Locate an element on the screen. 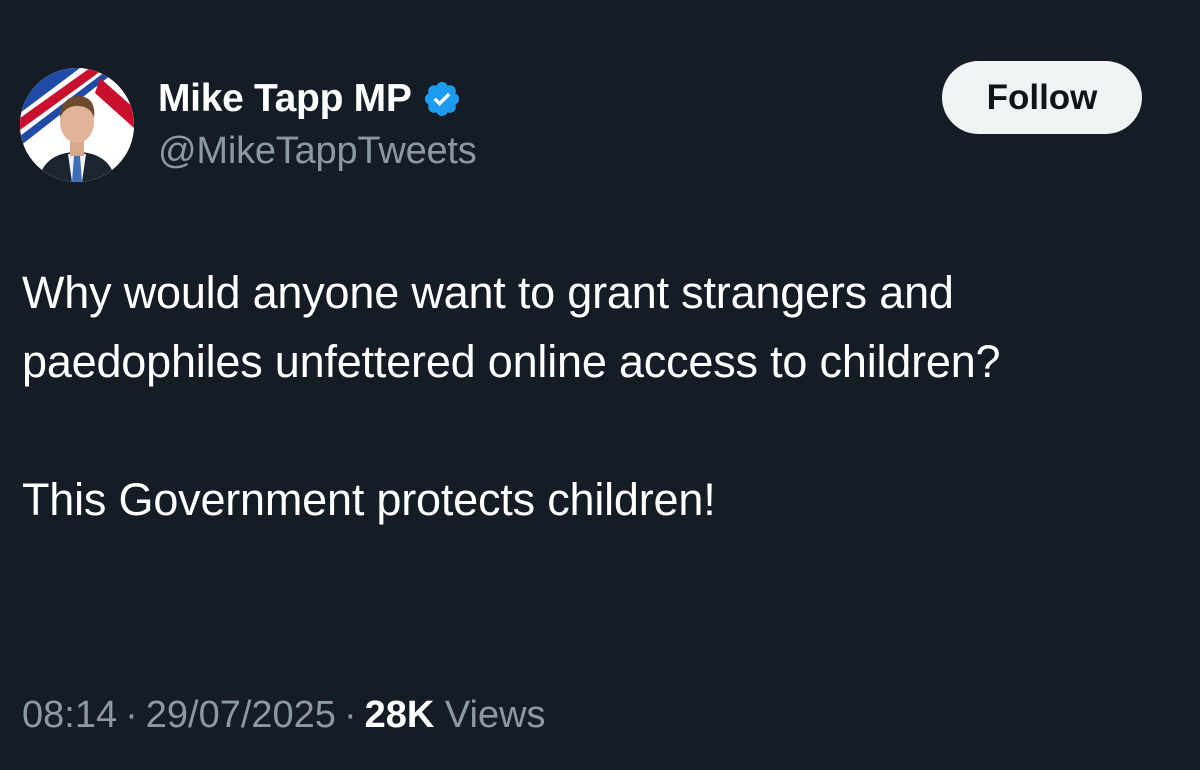 The height and width of the screenshot is (770, 1200). profile-photo-icon is located at coordinates (77, 125).